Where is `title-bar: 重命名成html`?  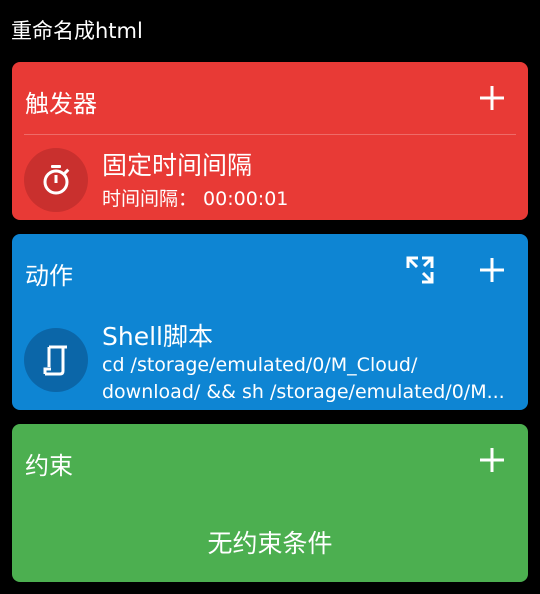 title-bar: 重命名成html is located at coordinates (270, 30).